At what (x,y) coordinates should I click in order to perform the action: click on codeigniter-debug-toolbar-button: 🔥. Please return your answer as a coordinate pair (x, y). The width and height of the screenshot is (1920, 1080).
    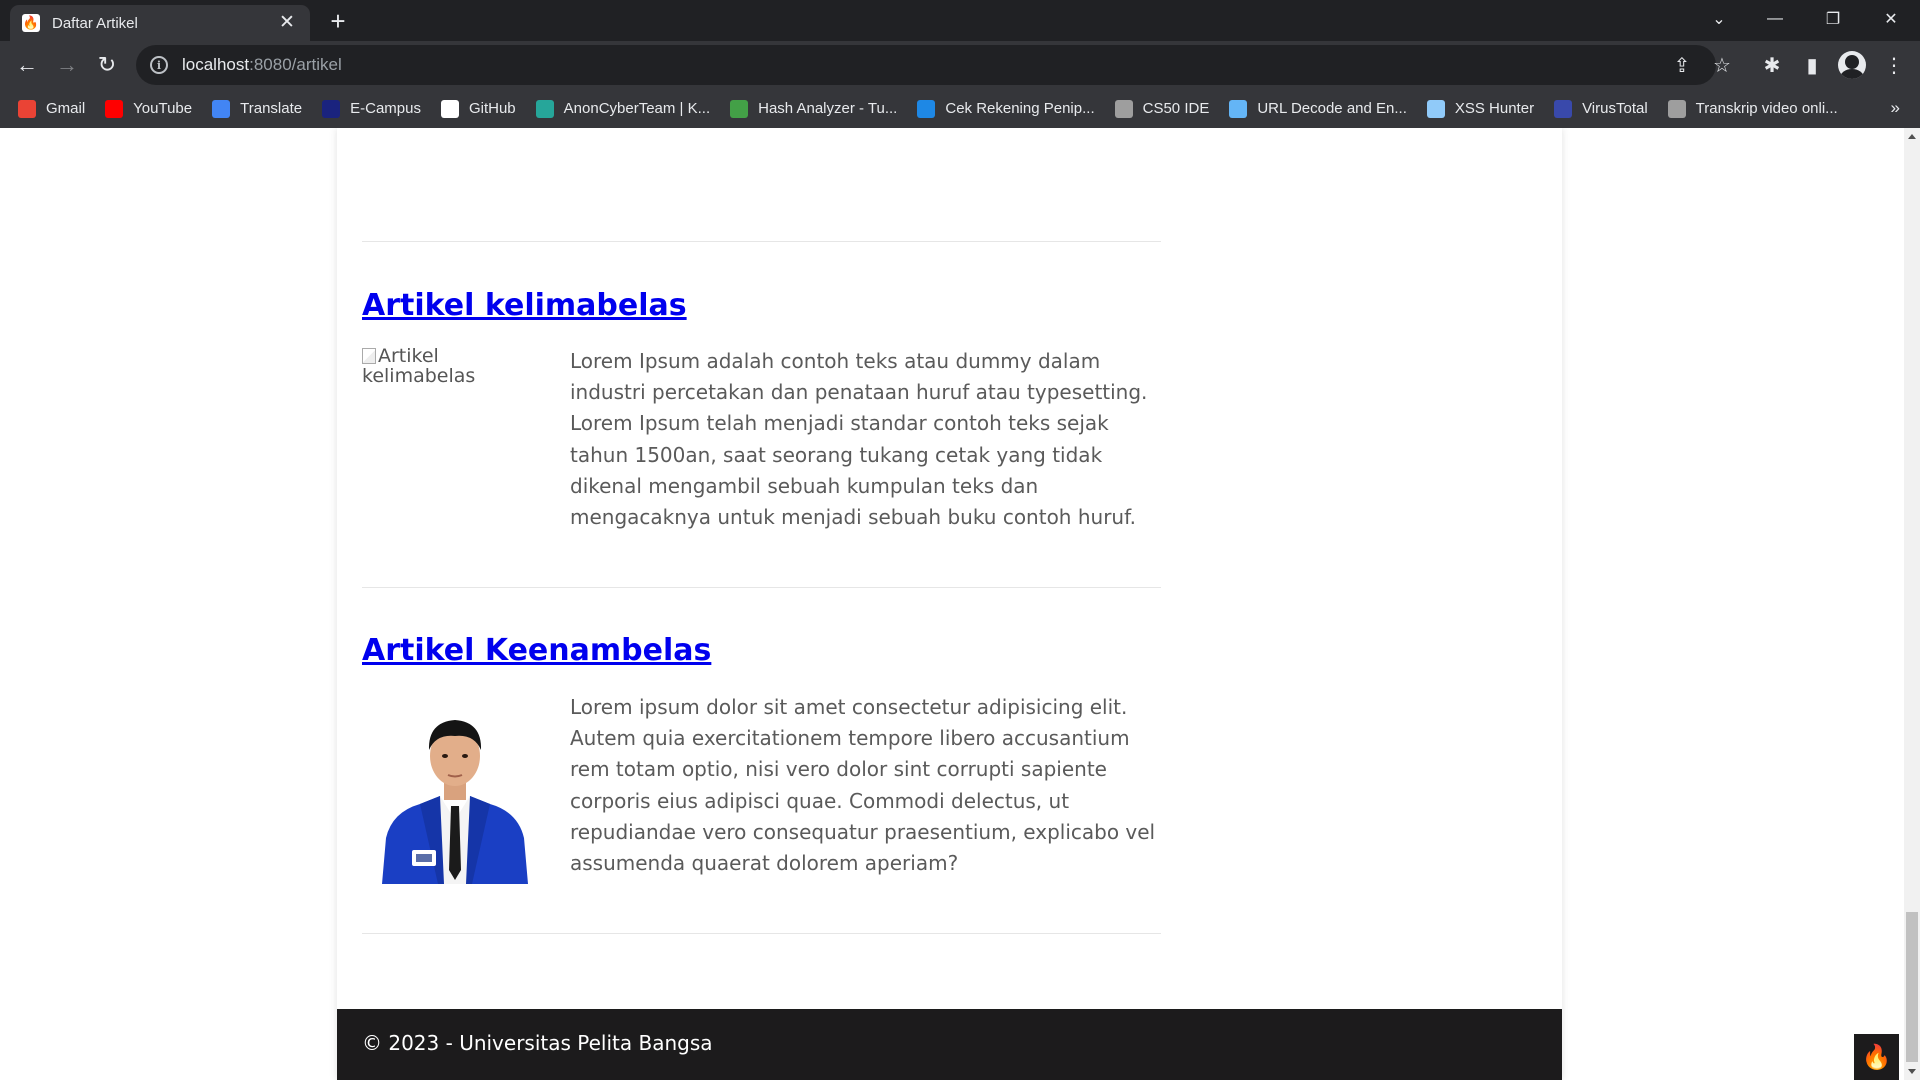
    Looking at the image, I should click on (1876, 1057).